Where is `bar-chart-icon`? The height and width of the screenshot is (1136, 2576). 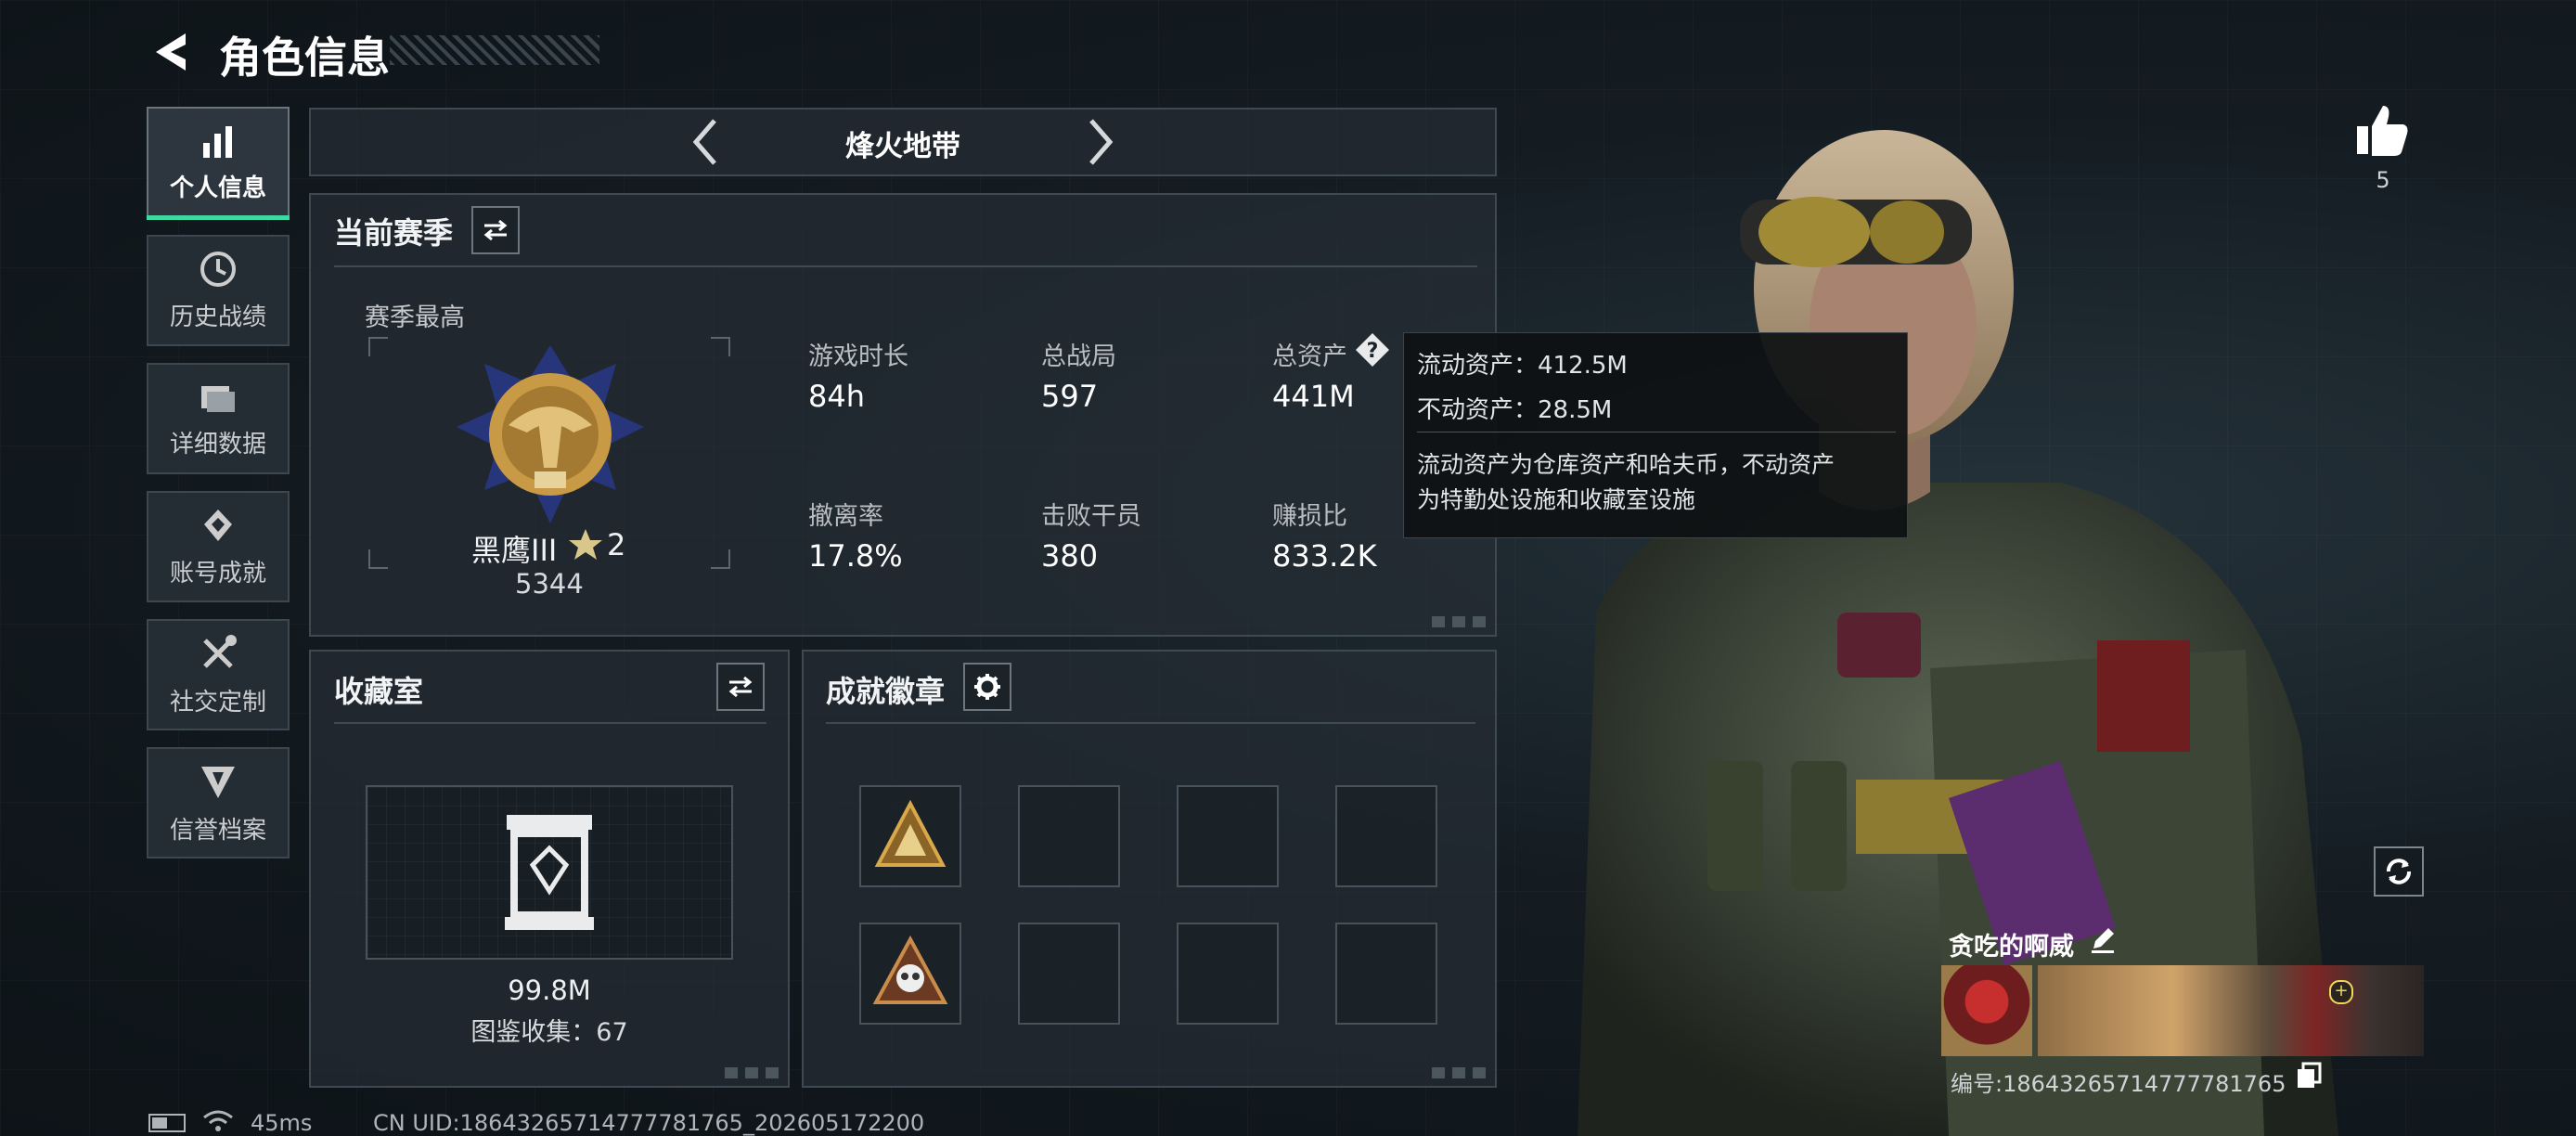
bar-chart-icon is located at coordinates (217, 141).